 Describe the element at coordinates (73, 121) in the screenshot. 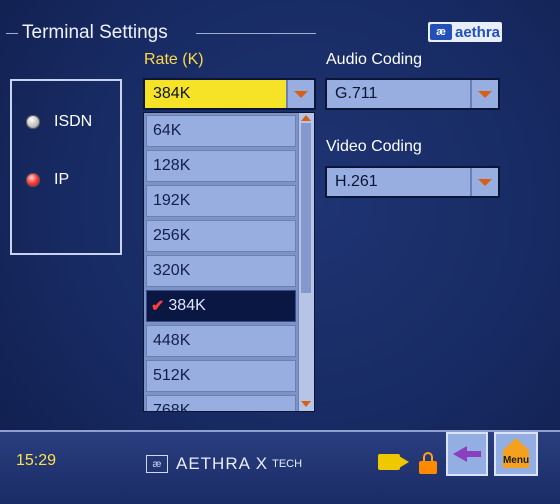

I see `isdn-label: ISDN` at that location.